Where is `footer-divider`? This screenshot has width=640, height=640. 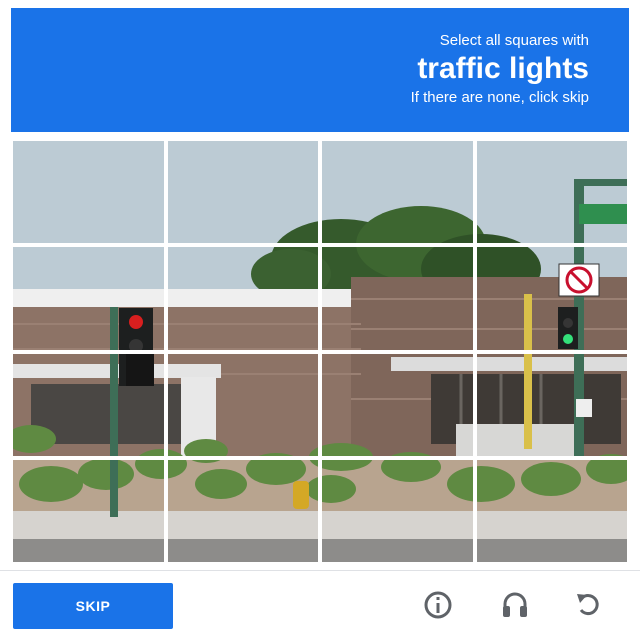 footer-divider is located at coordinates (320, 570).